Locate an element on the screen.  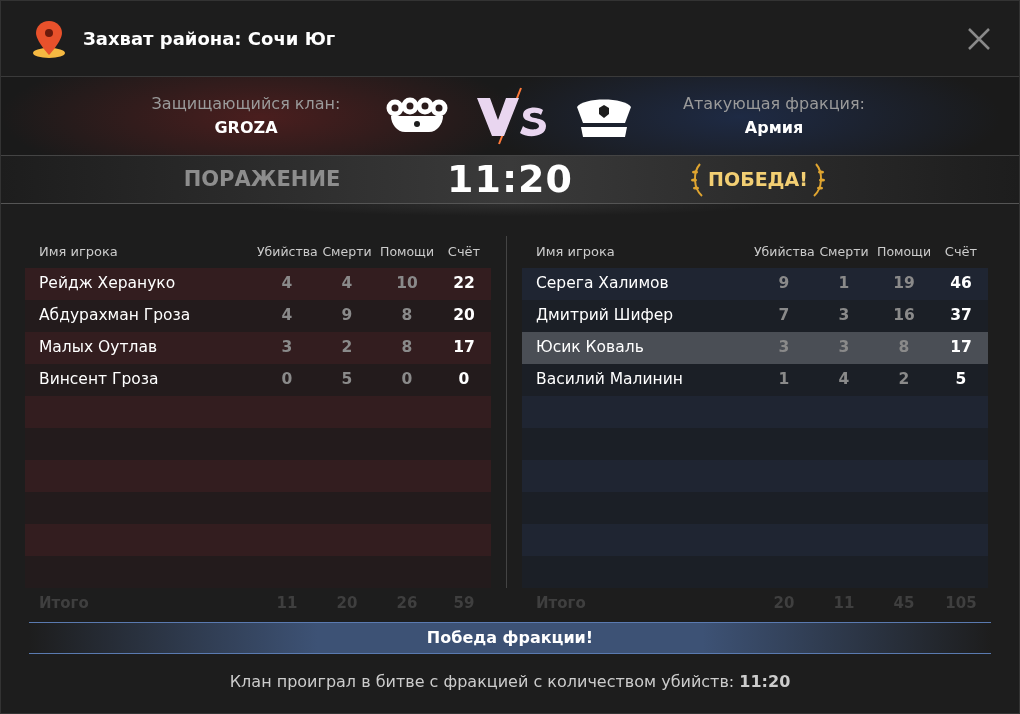
result-label: ПОБЕДА! is located at coordinates (758, 180).